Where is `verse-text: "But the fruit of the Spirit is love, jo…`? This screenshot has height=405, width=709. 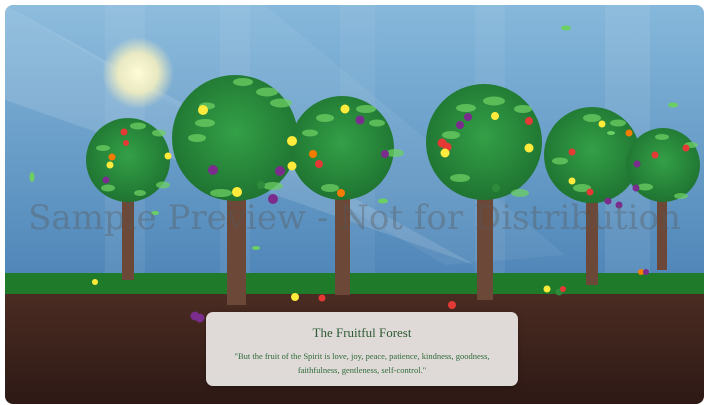 verse-text: "But the fruit of the Spirit is love, jo… is located at coordinates (362, 363).